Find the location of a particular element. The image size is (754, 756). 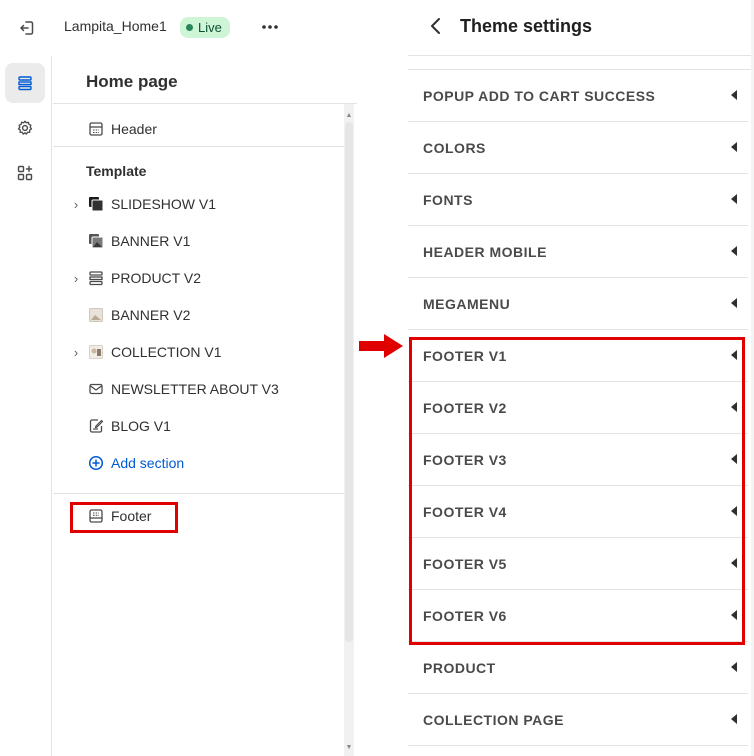

template-heading: Template is located at coordinates (116, 171).